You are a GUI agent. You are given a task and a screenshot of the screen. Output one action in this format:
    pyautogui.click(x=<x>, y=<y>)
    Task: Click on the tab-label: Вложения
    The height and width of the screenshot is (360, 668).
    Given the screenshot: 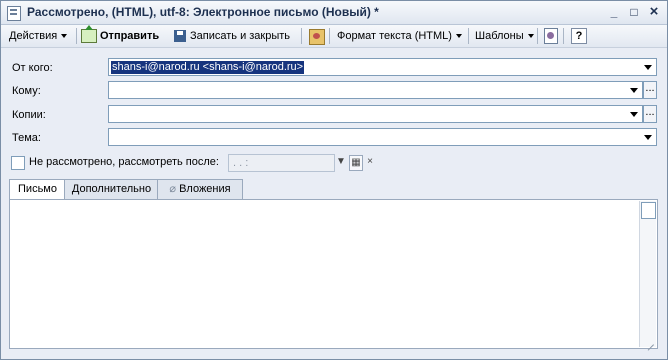 What is the action you would take?
    pyautogui.click(x=205, y=189)
    